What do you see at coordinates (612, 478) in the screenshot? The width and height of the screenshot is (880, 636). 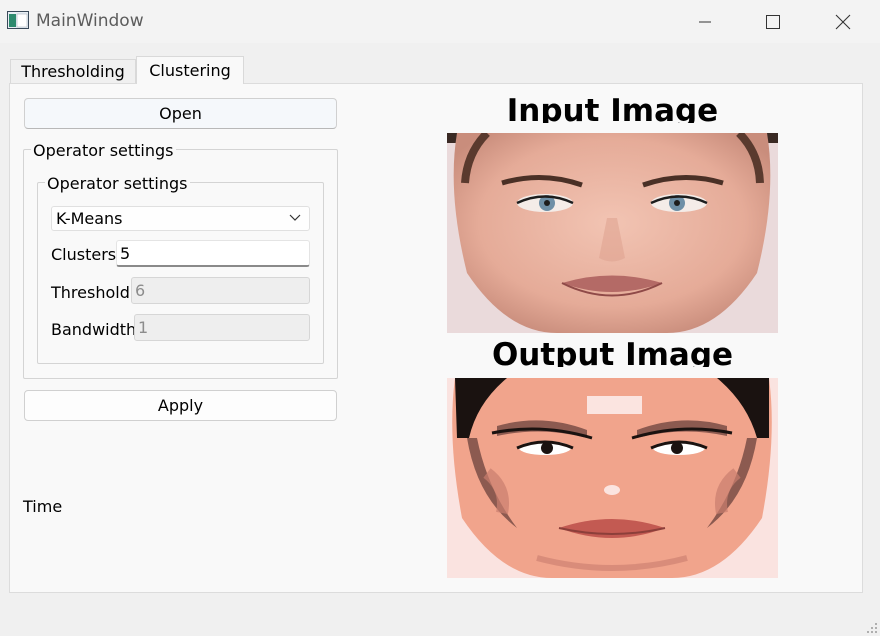 I see `output-image` at bounding box center [612, 478].